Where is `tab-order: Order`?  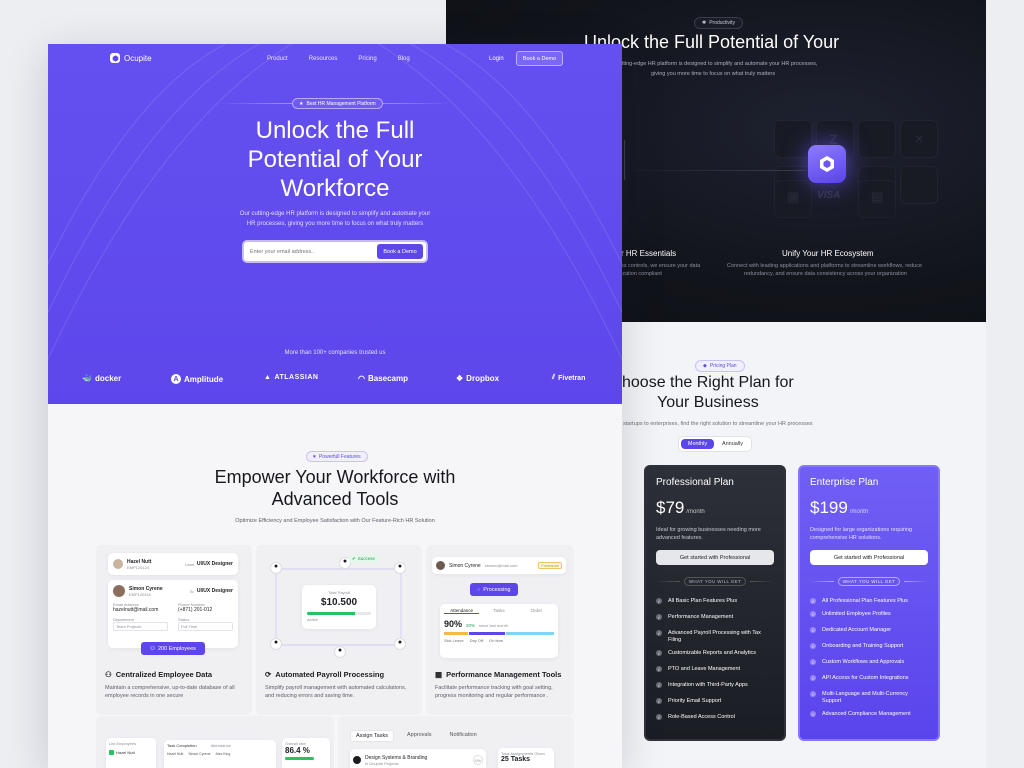
tab-order: Order is located at coordinates (536, 611).